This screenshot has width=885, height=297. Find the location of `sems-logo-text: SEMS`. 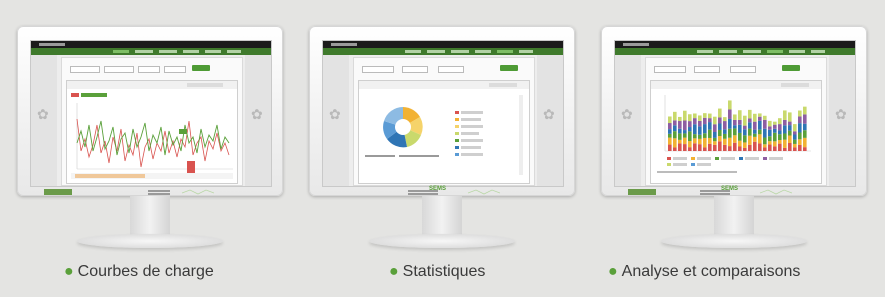

sems-logo-text: SEMS is located at coordinates (730, 189).